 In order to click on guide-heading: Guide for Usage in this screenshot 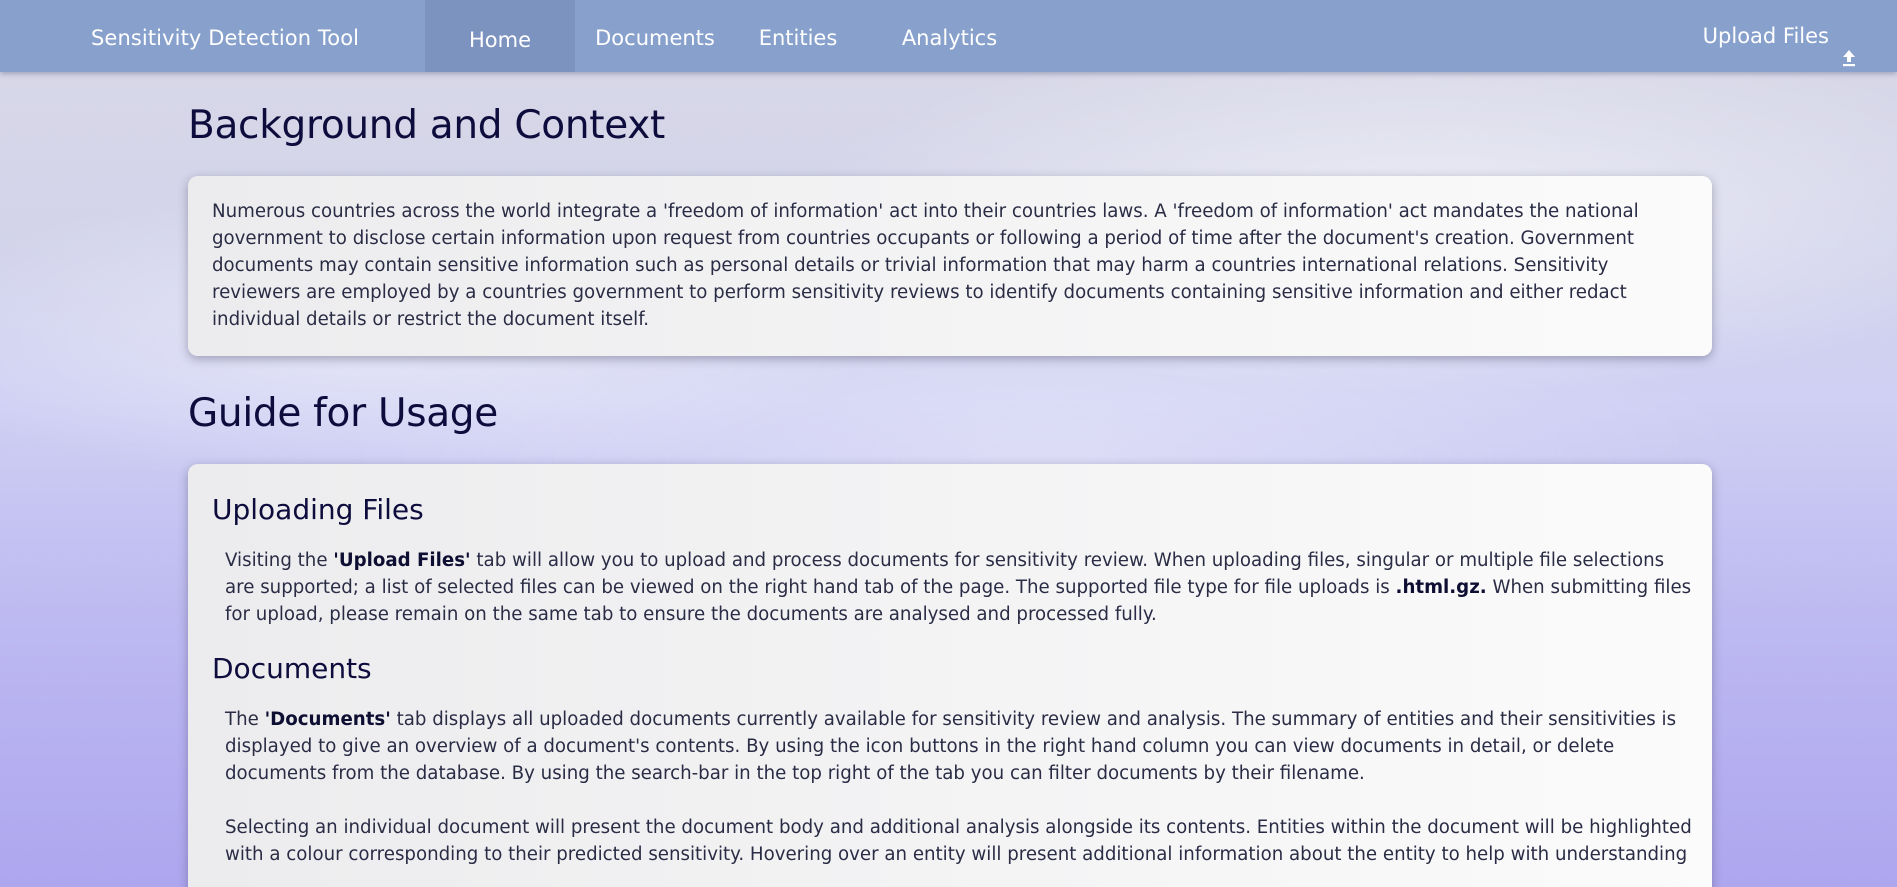, I will do `click(343, 413)`.